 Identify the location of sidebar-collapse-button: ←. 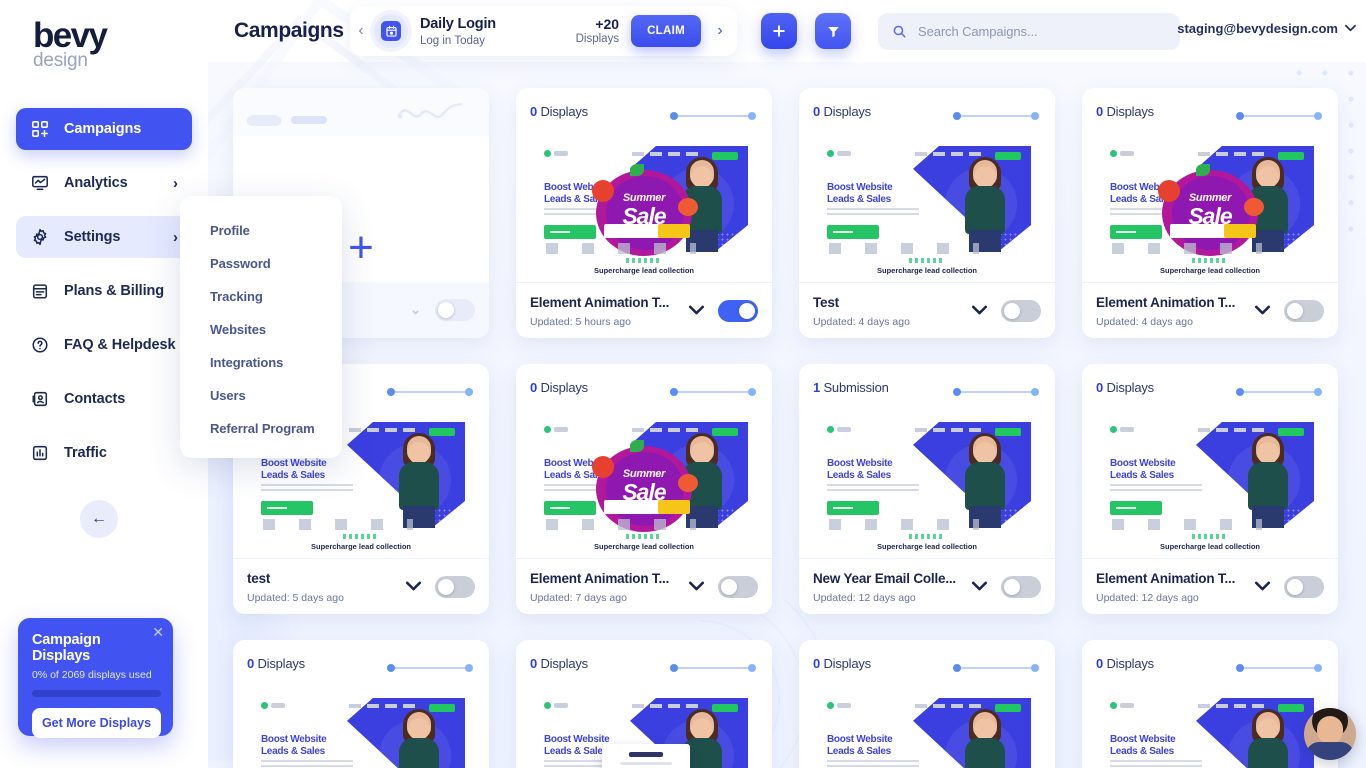
(99, 519).